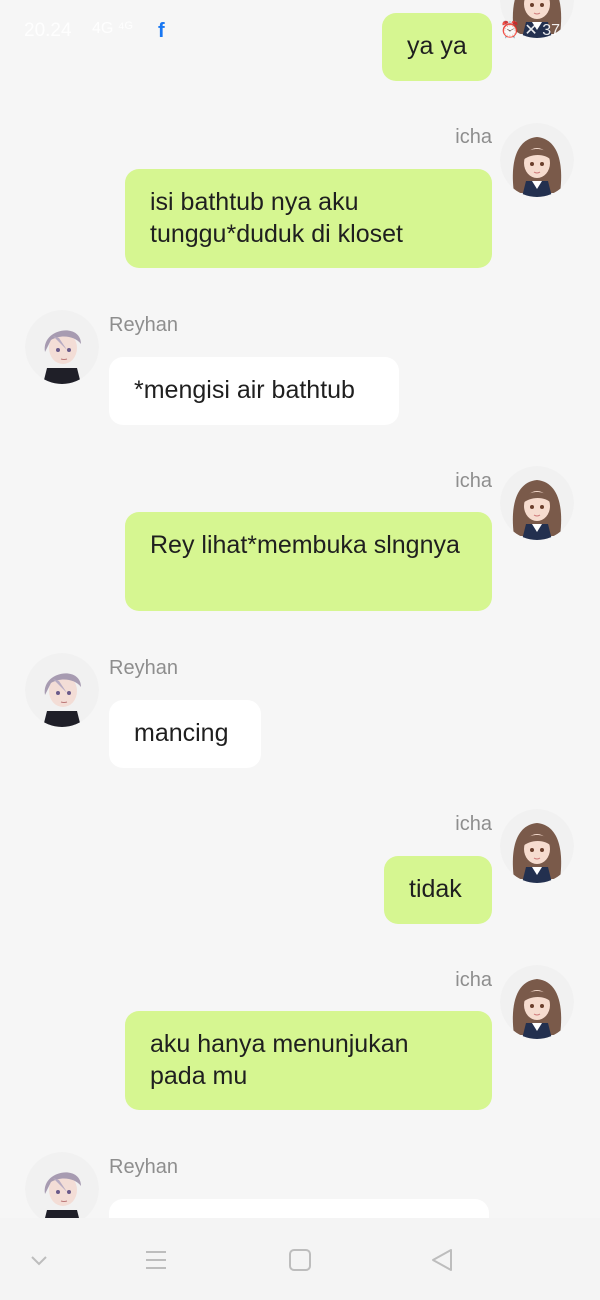  I want to click on message-bubble: tidak, so click(438, 890).